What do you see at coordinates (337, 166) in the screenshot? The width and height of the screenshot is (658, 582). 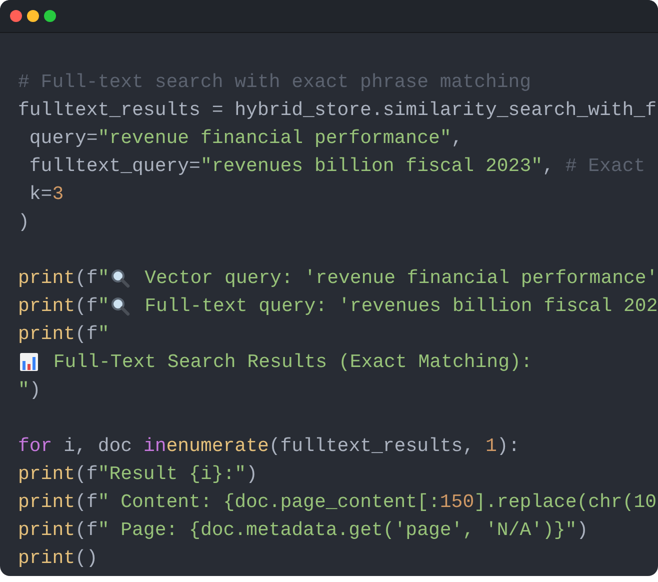 I see `code-line: fulltext_query="revenues billion fiscal 2023", # Exact` at bounding box center [337, 166].